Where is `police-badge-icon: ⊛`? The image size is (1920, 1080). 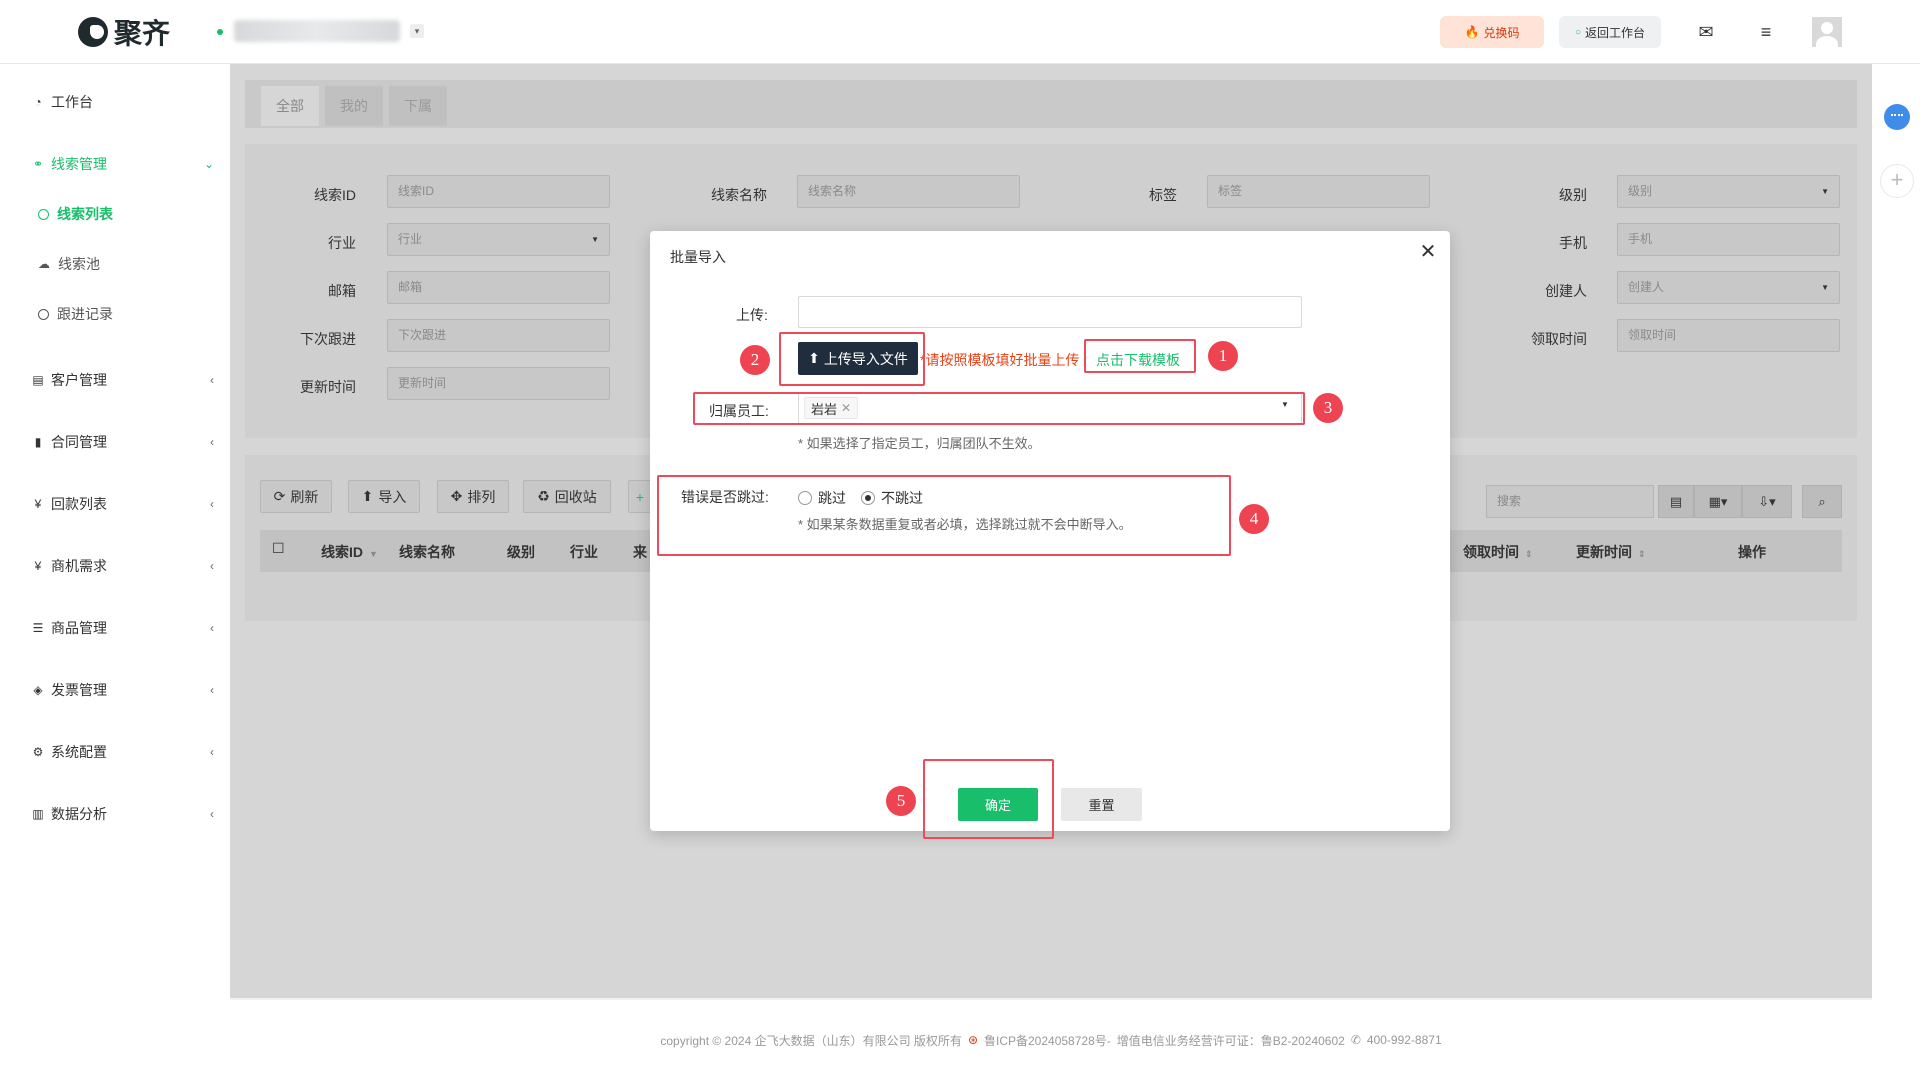
police-badge-icon: ⊛ is located at coordinates (972, 1040).